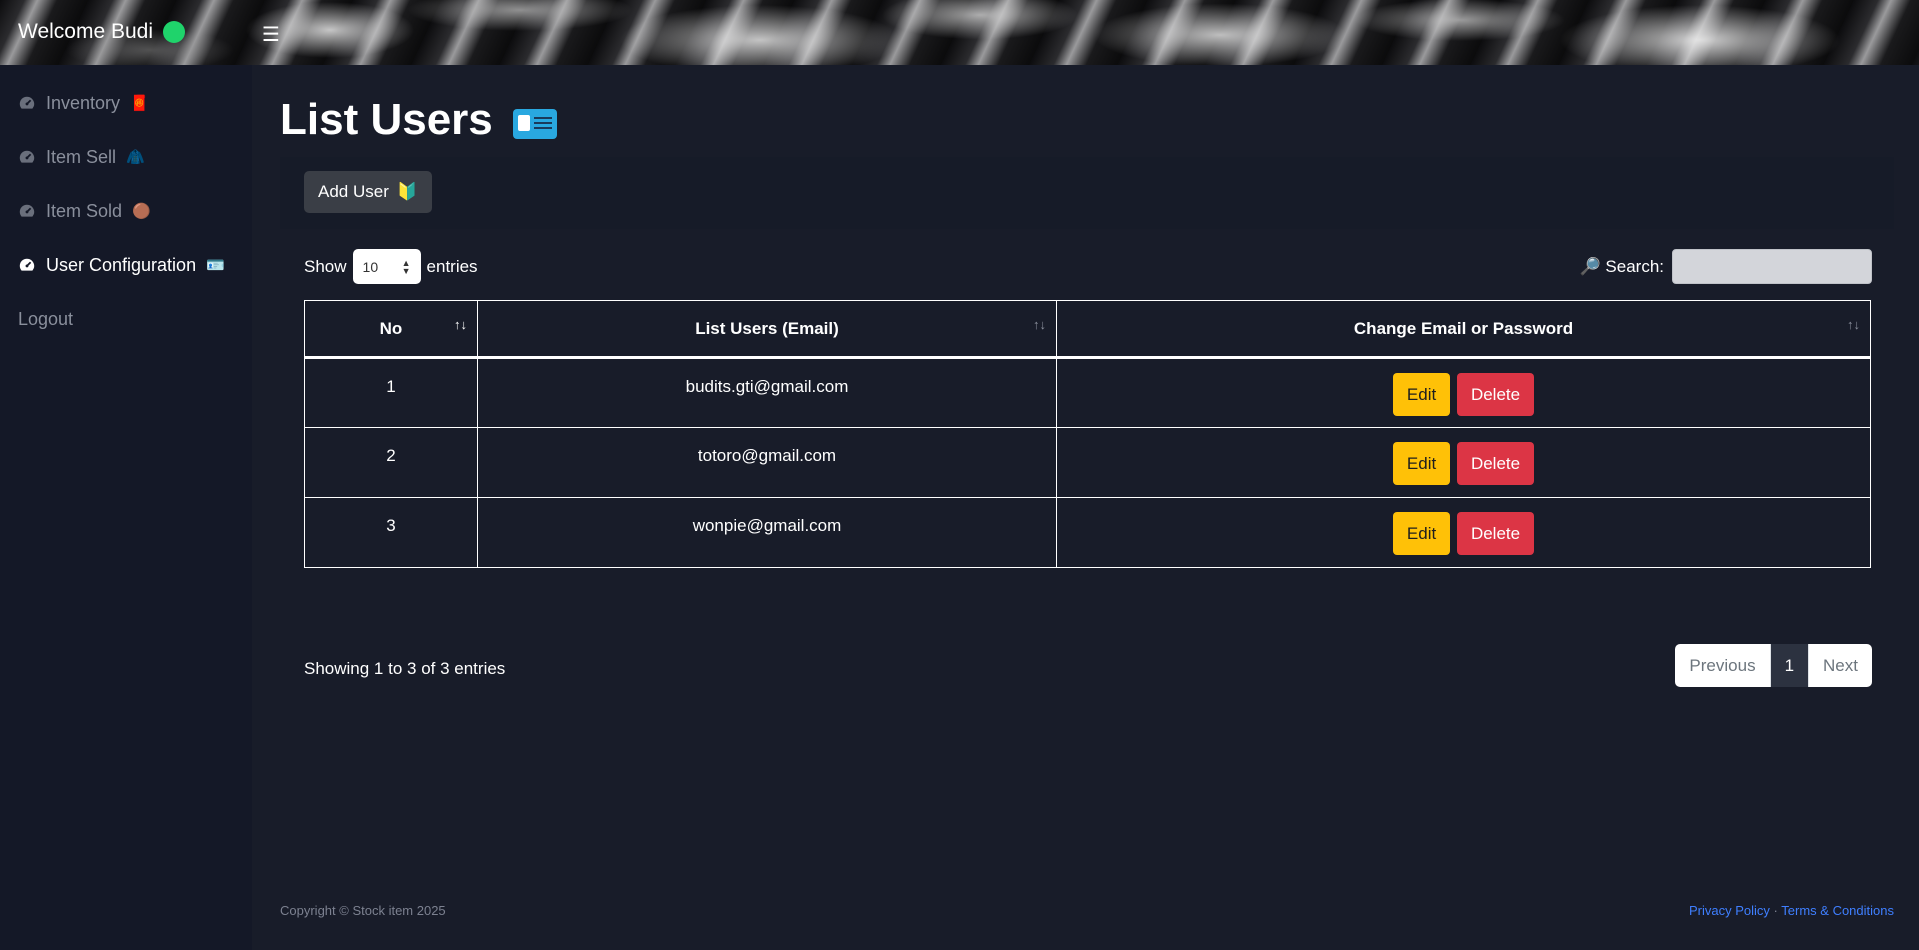 The image size is (1919, 950). What do you see at coordinates (1729, 910) in the screenshot?
I see `privacy-policy-link: Privacy Policy` at bounding box center [1729, 910].